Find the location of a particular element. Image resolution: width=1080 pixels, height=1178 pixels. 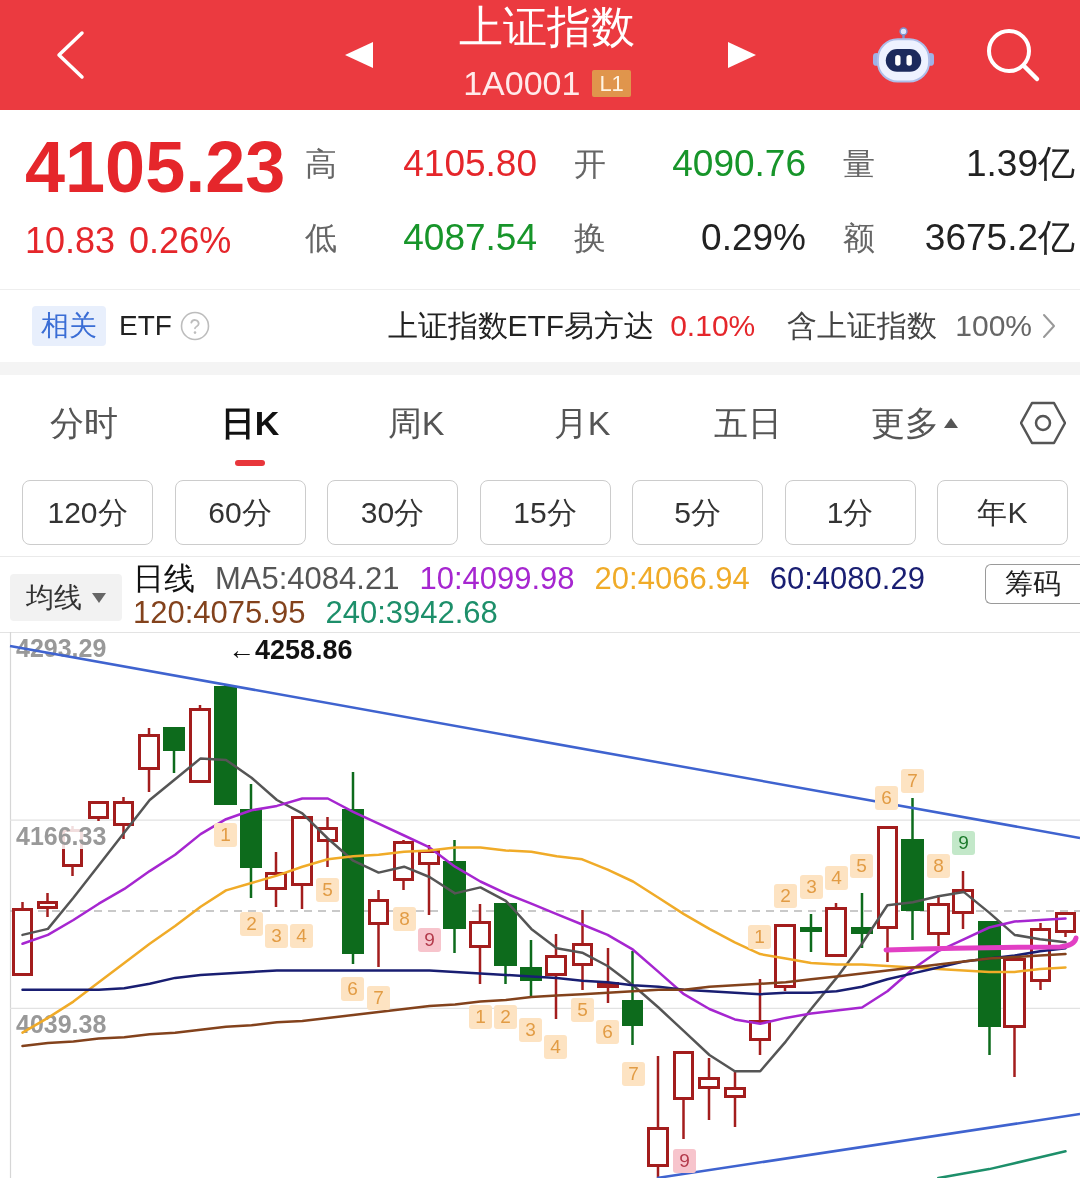

stat-value: 0.29% is located at coordinates (753, 238).